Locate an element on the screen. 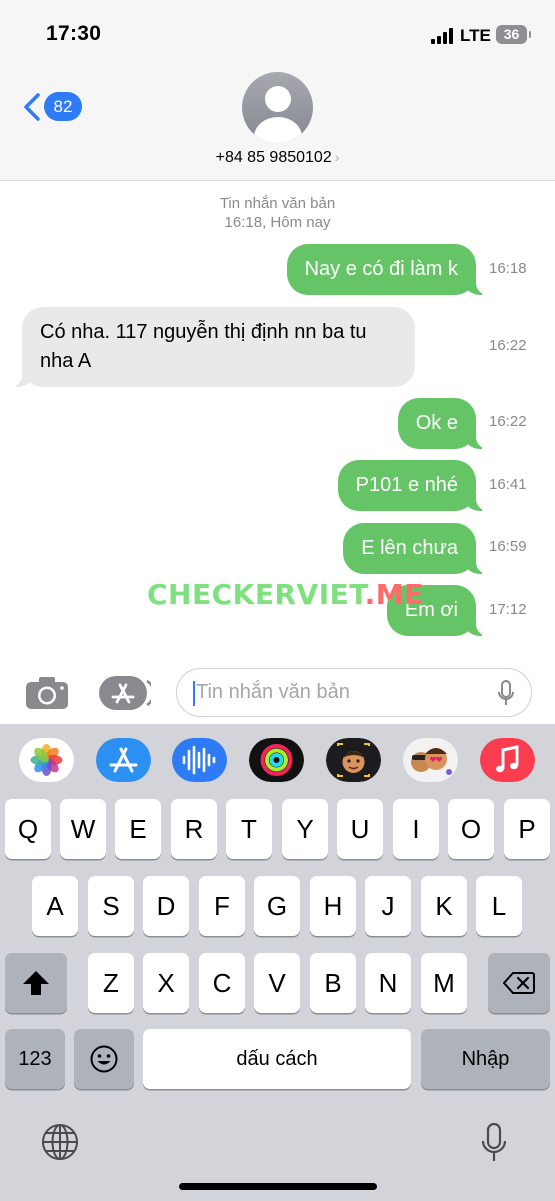 This screenshot has width=555, height=1201. watermark: CHECKERVIET.ME is located at coordinates (285, 594).